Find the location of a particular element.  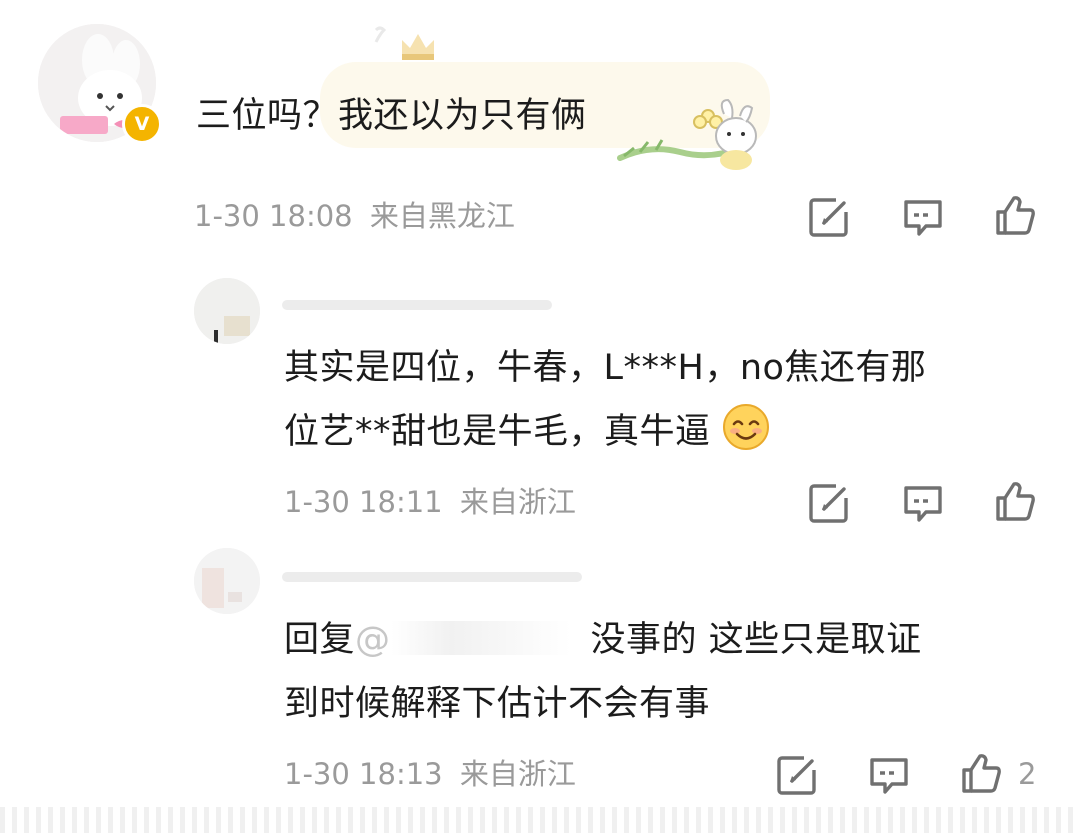

watermark-strip is located at coordinates (540, 820).